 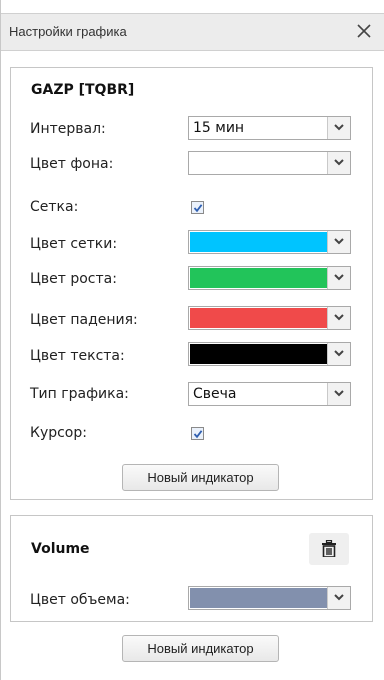 I want to click on footer-new-indicator-button: Новый индикатор, so click(x=200, y=648).